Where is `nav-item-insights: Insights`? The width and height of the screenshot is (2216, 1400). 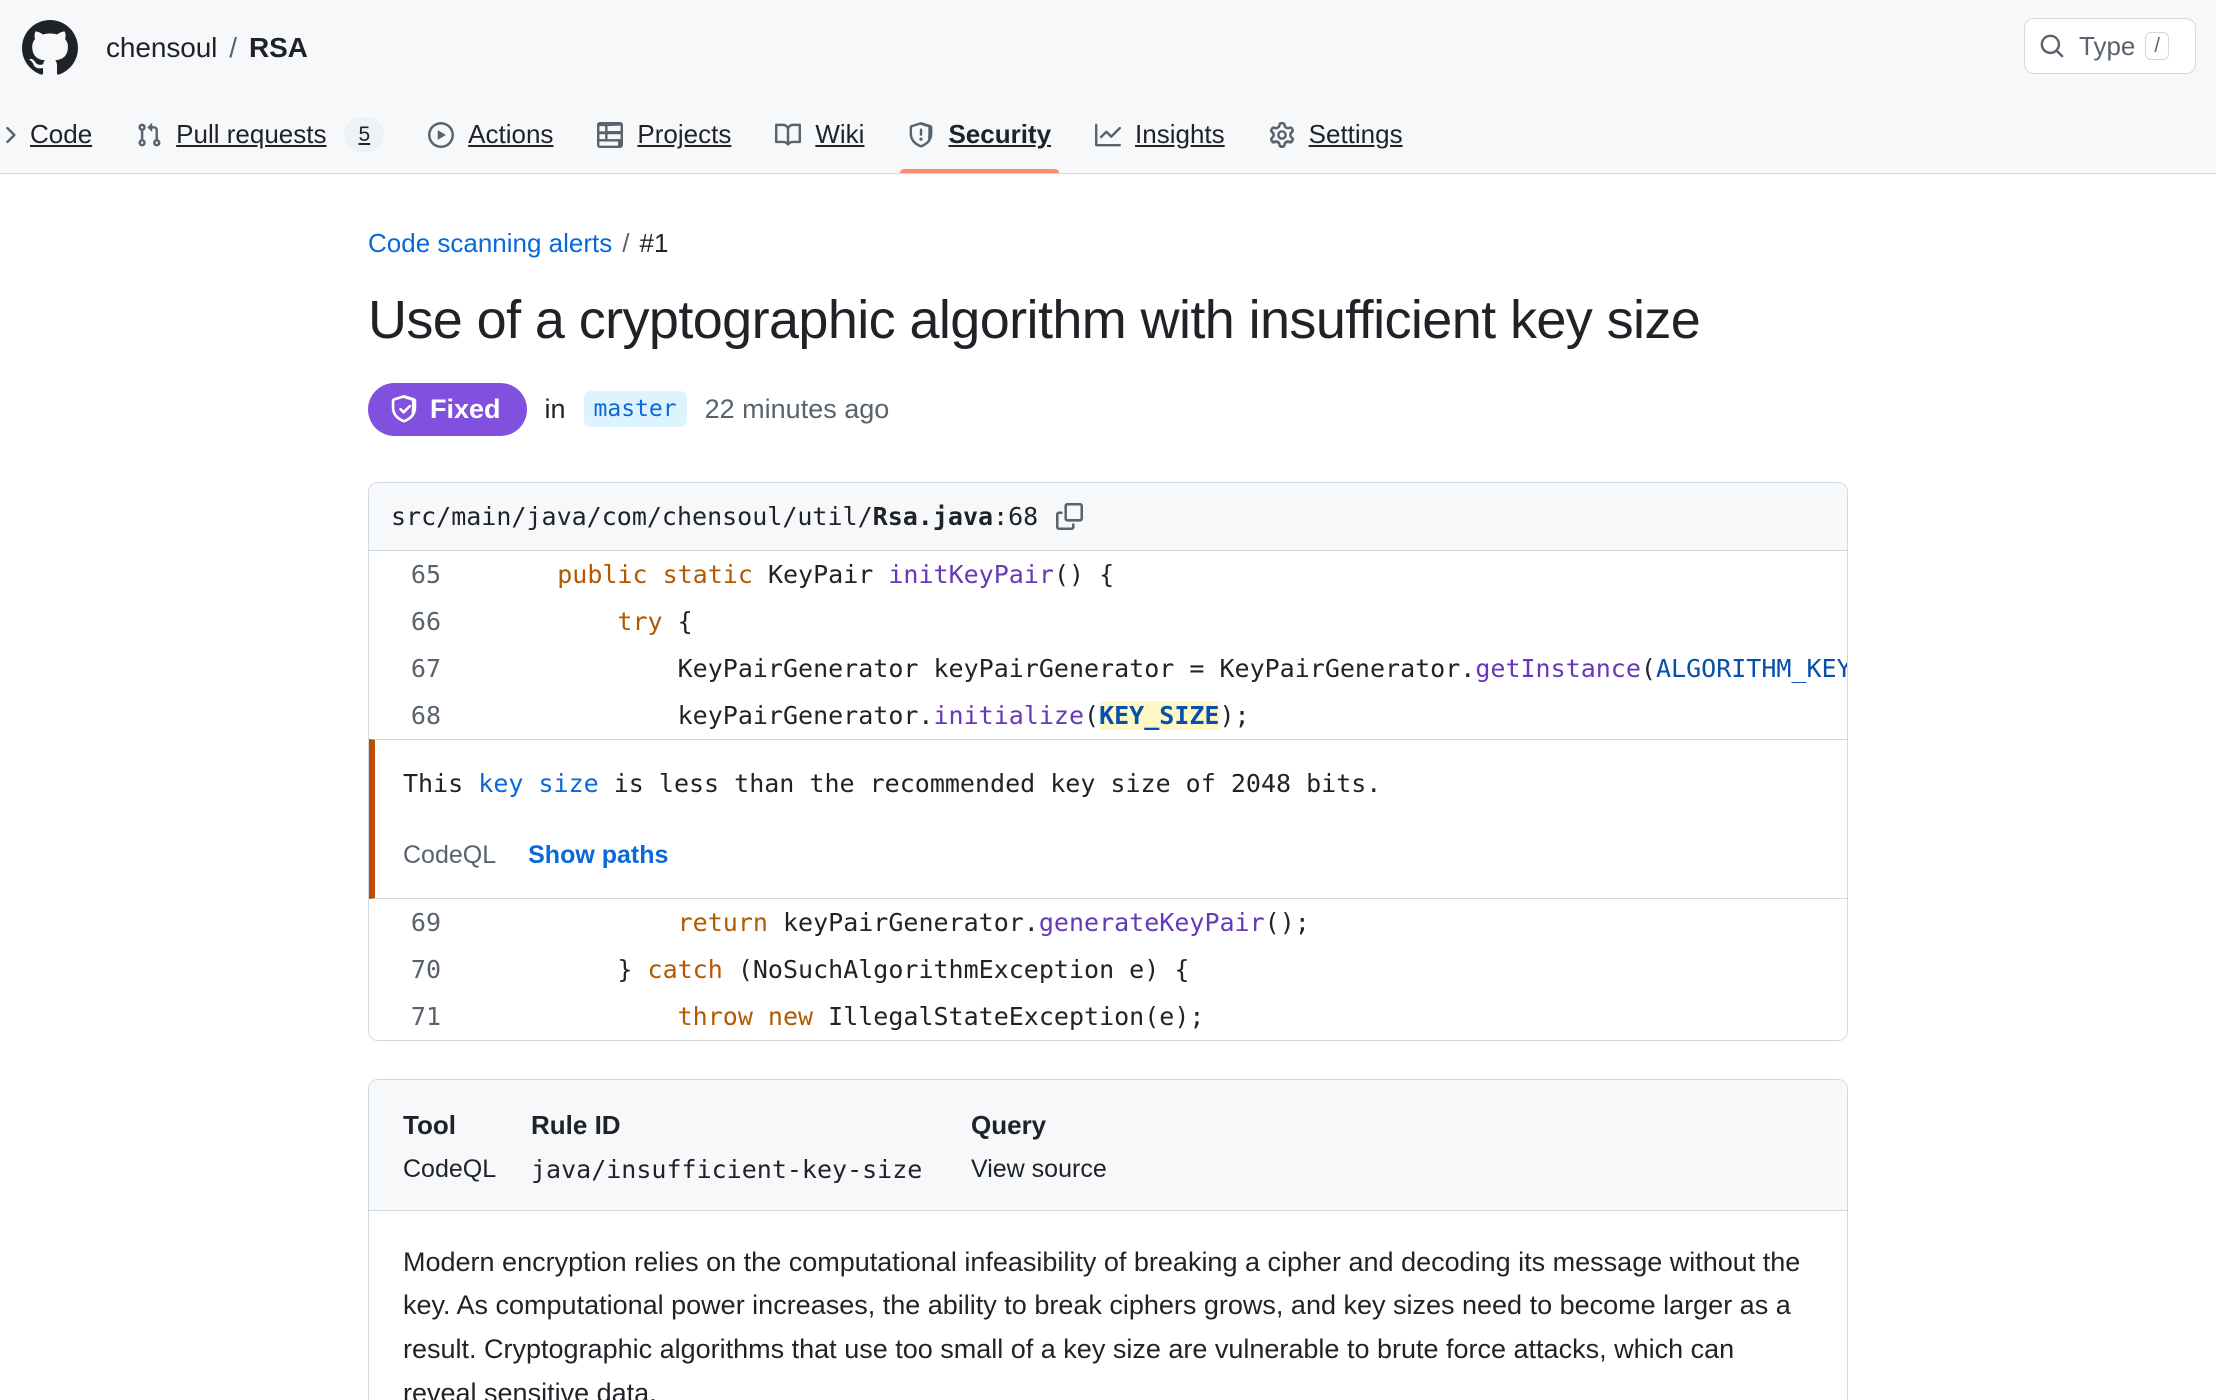 nav-item-insights: Insights is located at coordinates (1160, 134).